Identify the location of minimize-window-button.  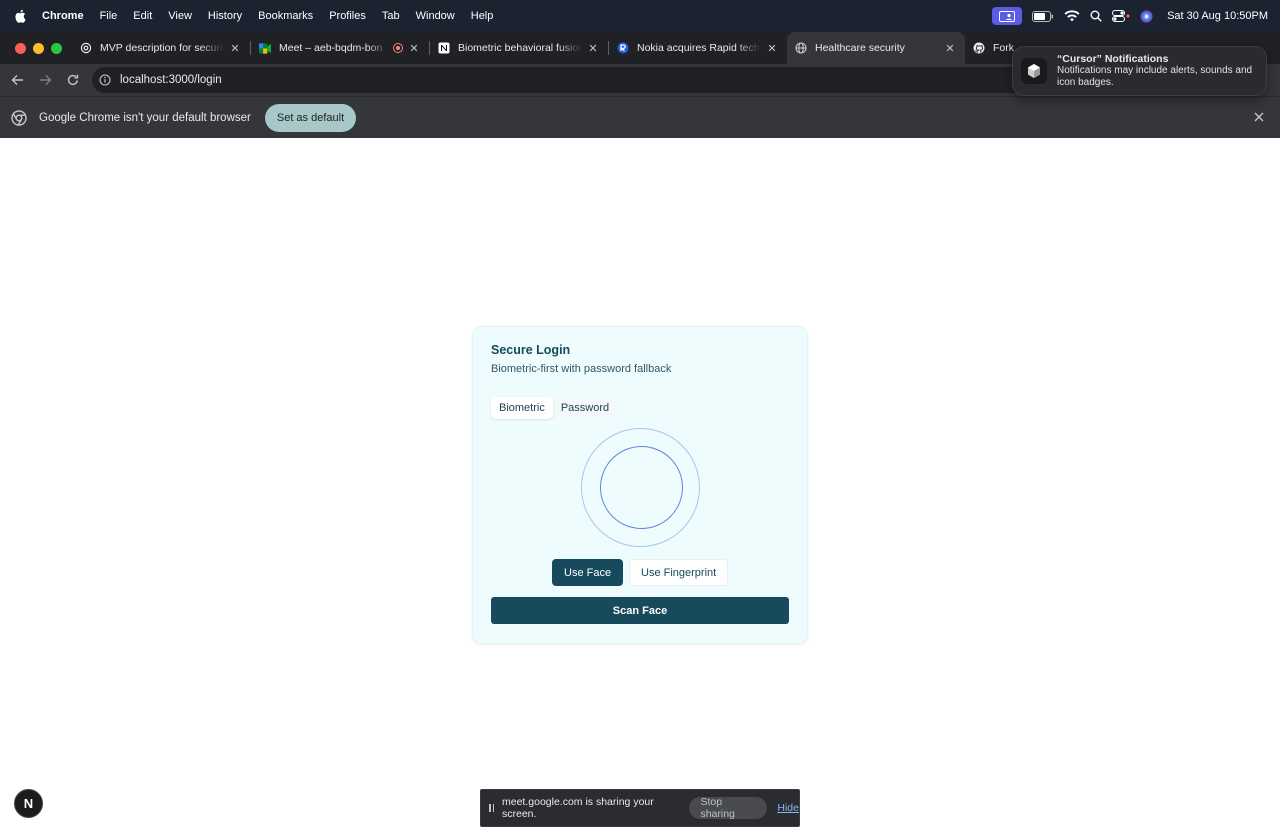
(38, 48).